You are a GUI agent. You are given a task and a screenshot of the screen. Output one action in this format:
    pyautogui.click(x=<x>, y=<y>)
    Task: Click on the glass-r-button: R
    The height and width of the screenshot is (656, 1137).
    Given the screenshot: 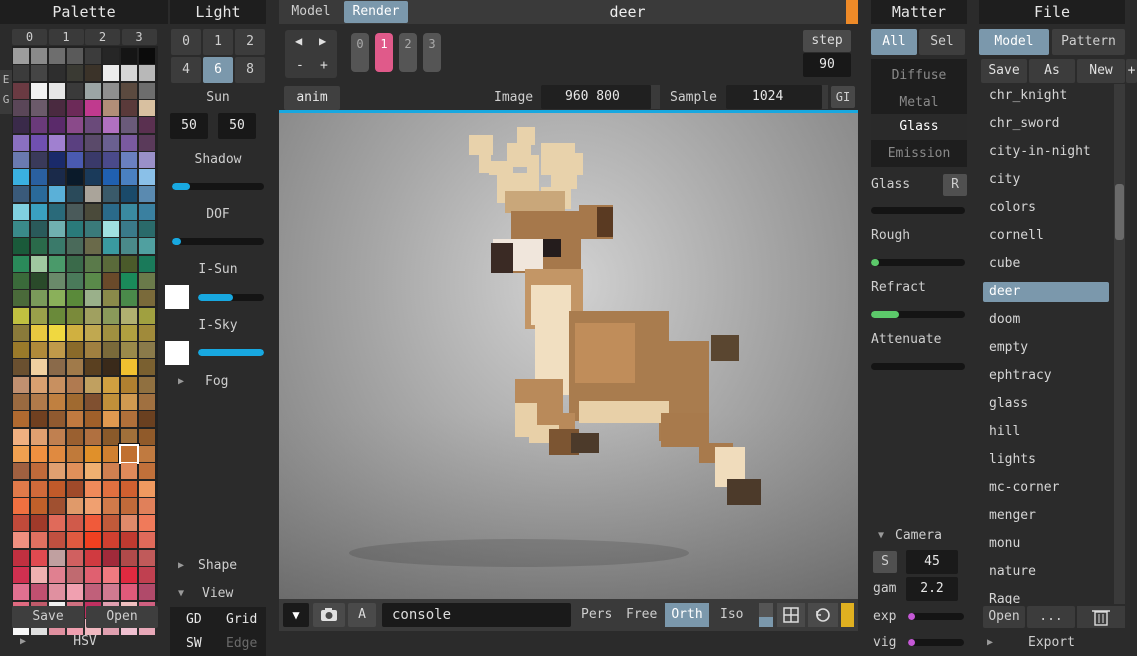 What is the action you would take?
    pyautogui.click(x=955, y=185)
    